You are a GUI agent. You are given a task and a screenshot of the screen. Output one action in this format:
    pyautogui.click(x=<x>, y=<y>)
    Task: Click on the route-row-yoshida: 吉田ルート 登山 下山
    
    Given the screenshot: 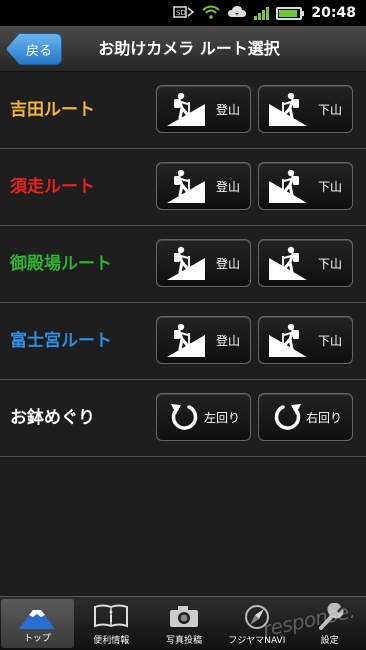 What is the action you would take?
    pyautogui.click(x=183, y=110)
    